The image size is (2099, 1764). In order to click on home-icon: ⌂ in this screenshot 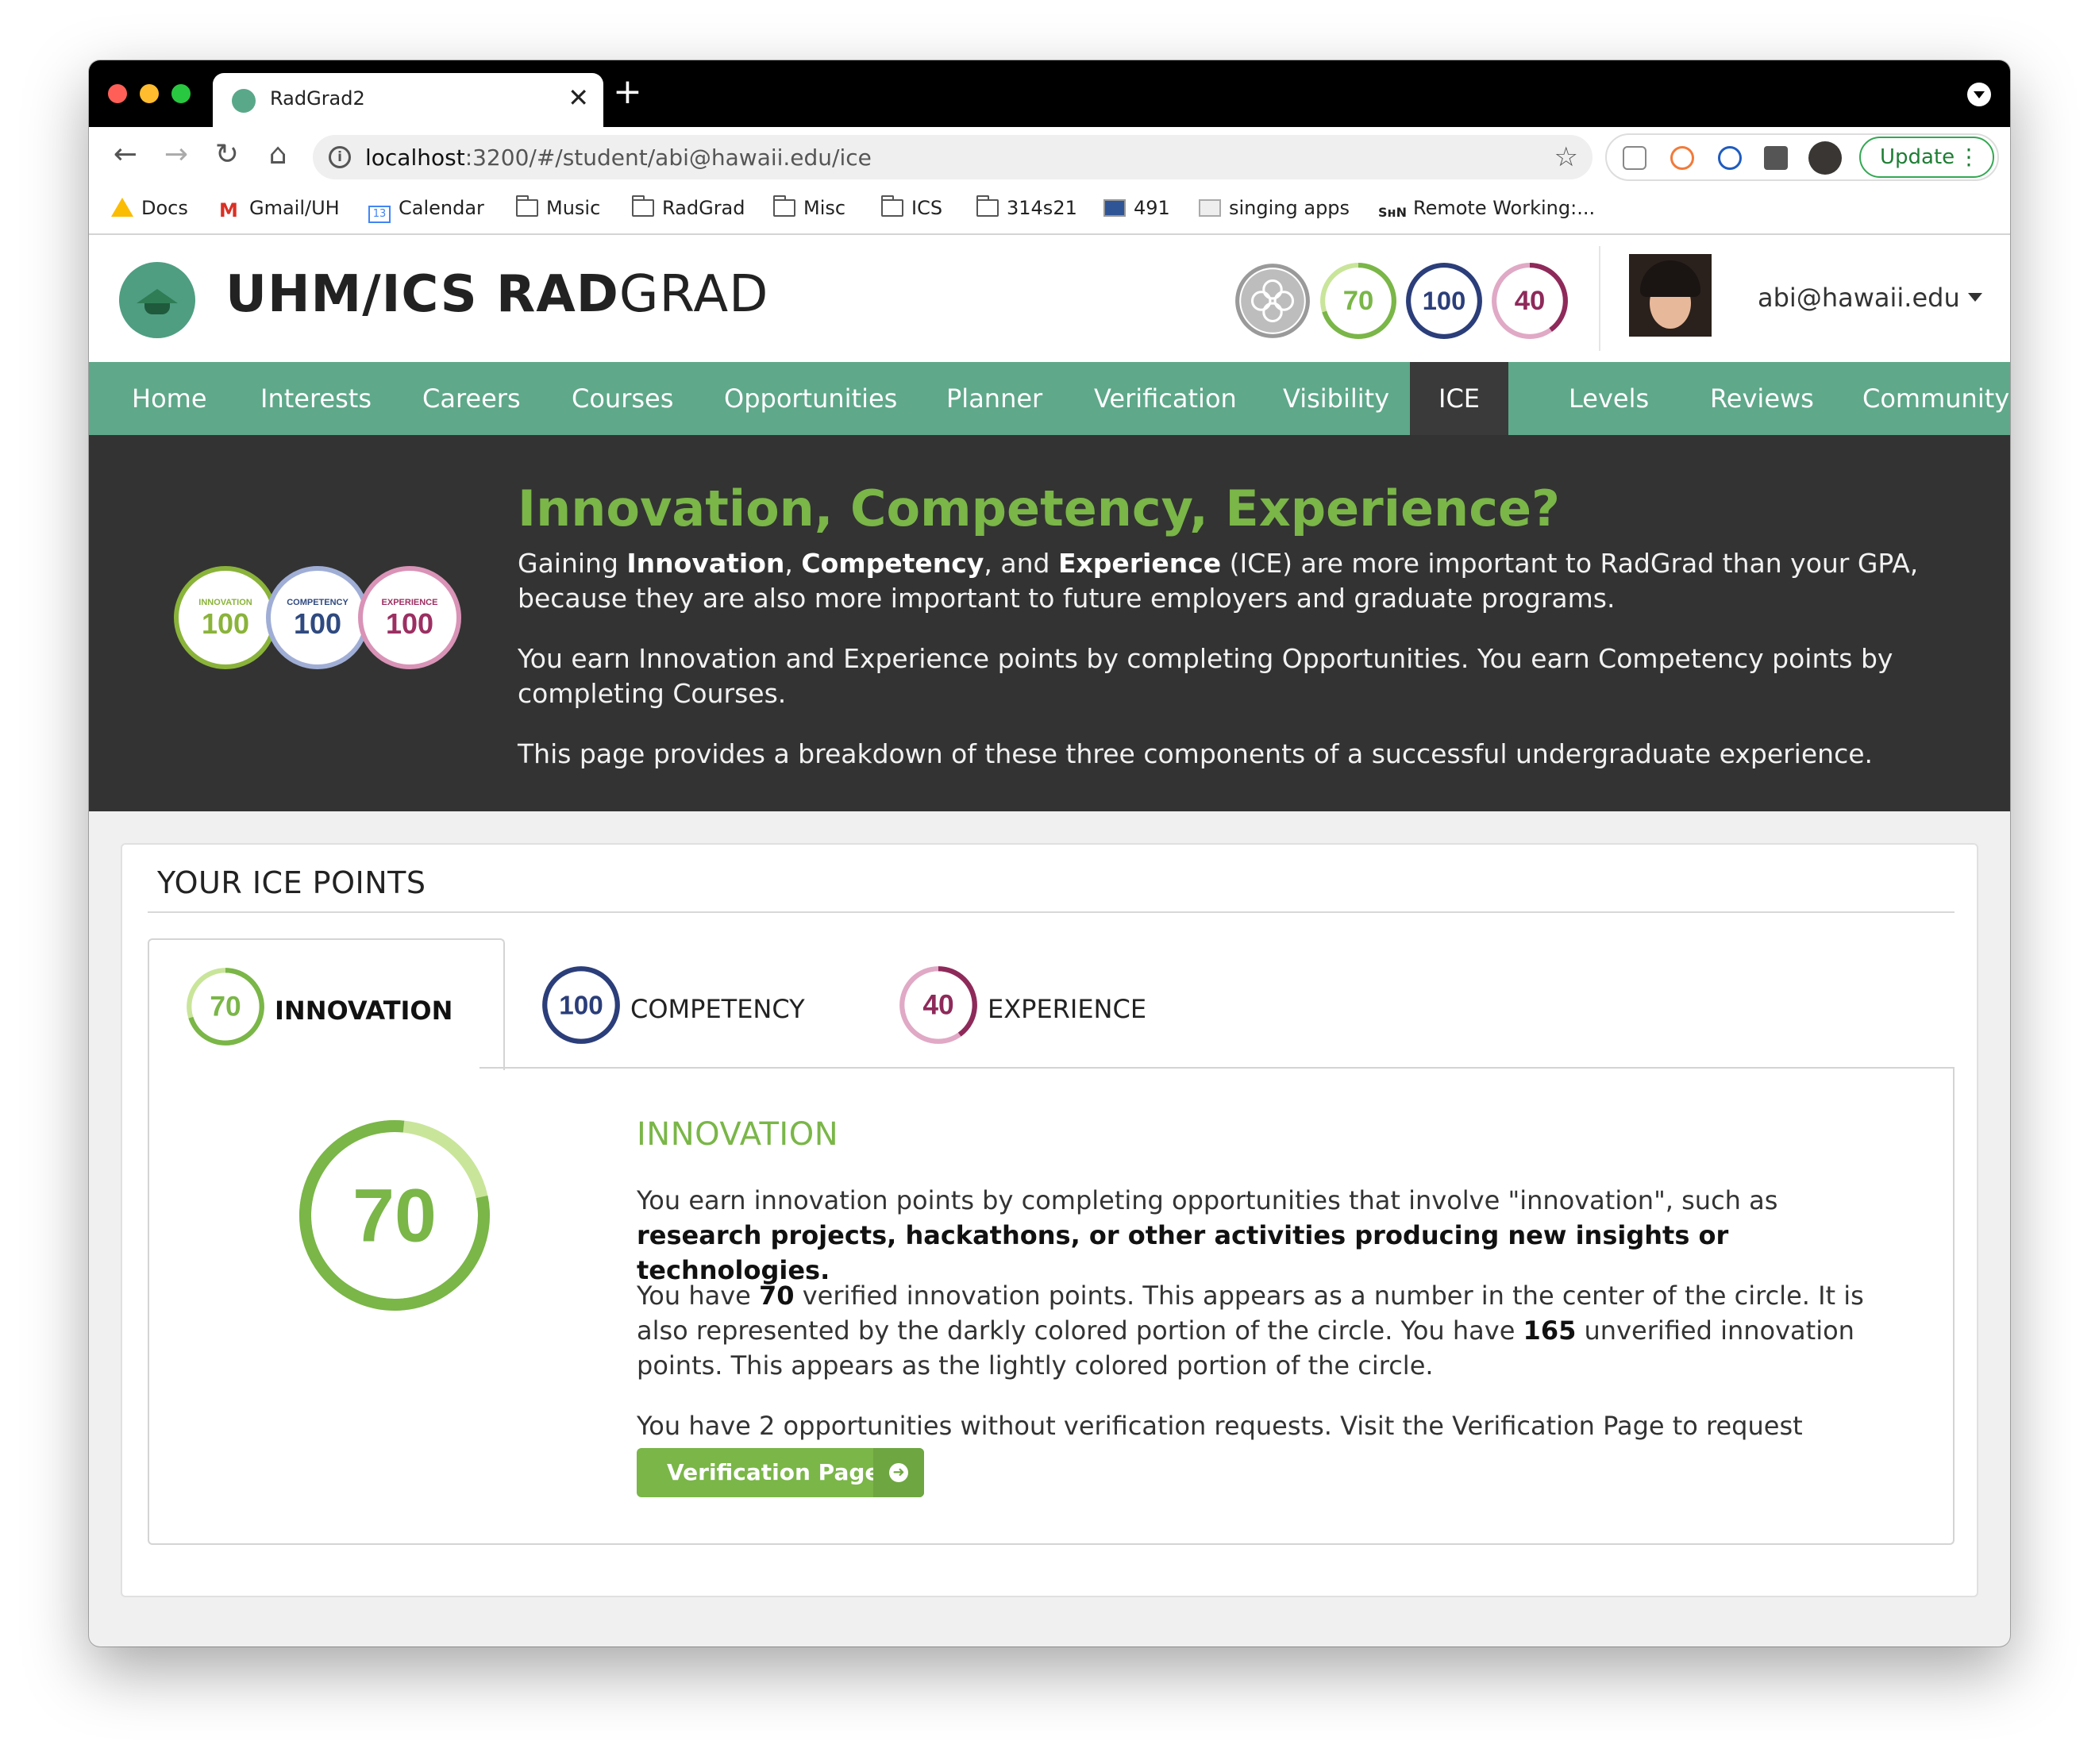, I will do `click(278, 154)`.